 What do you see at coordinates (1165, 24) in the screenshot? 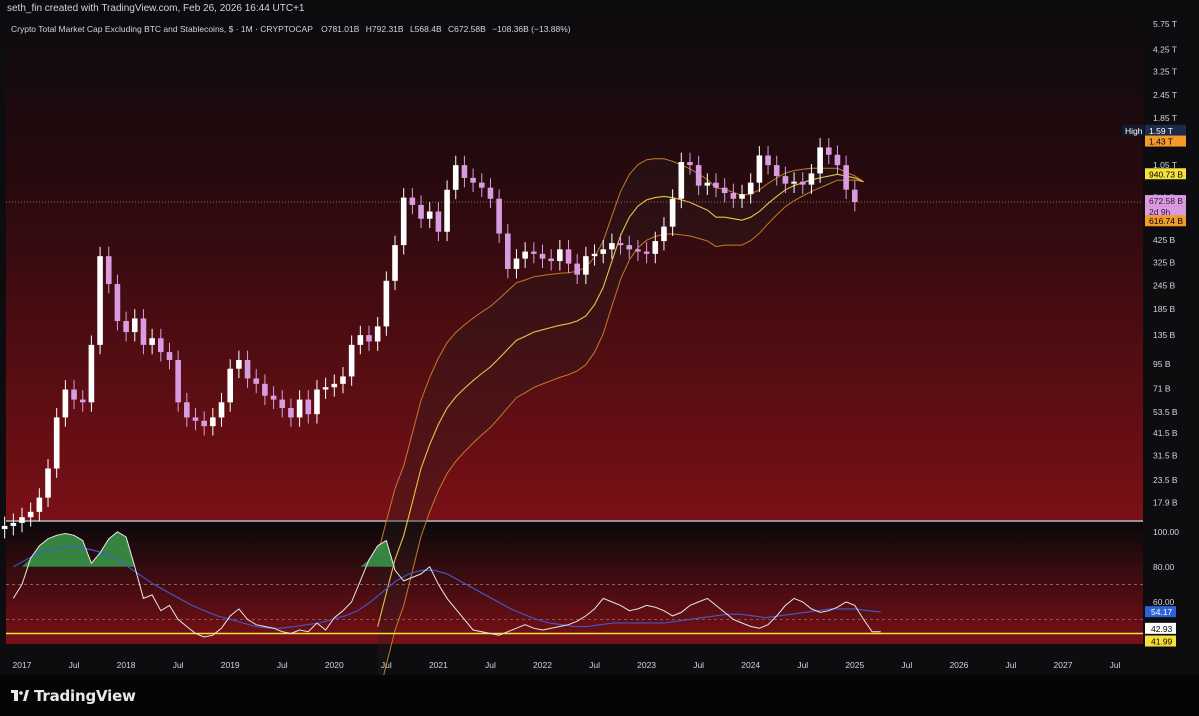
I see `price-tick-label: 5.75 T` at bounding box center [1165, 24].